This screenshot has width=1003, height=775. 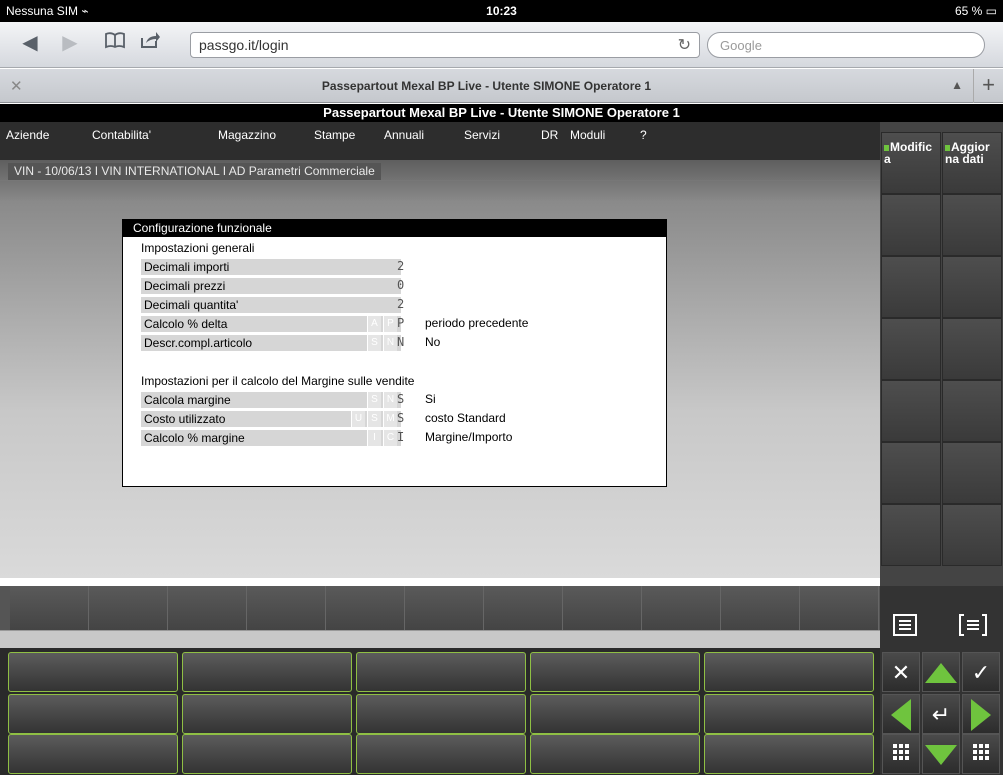 What do you see at coordinates (482, 135) in the screenshot?
I see `menu-servizi: Servizi` at bounding box center [482, 135].